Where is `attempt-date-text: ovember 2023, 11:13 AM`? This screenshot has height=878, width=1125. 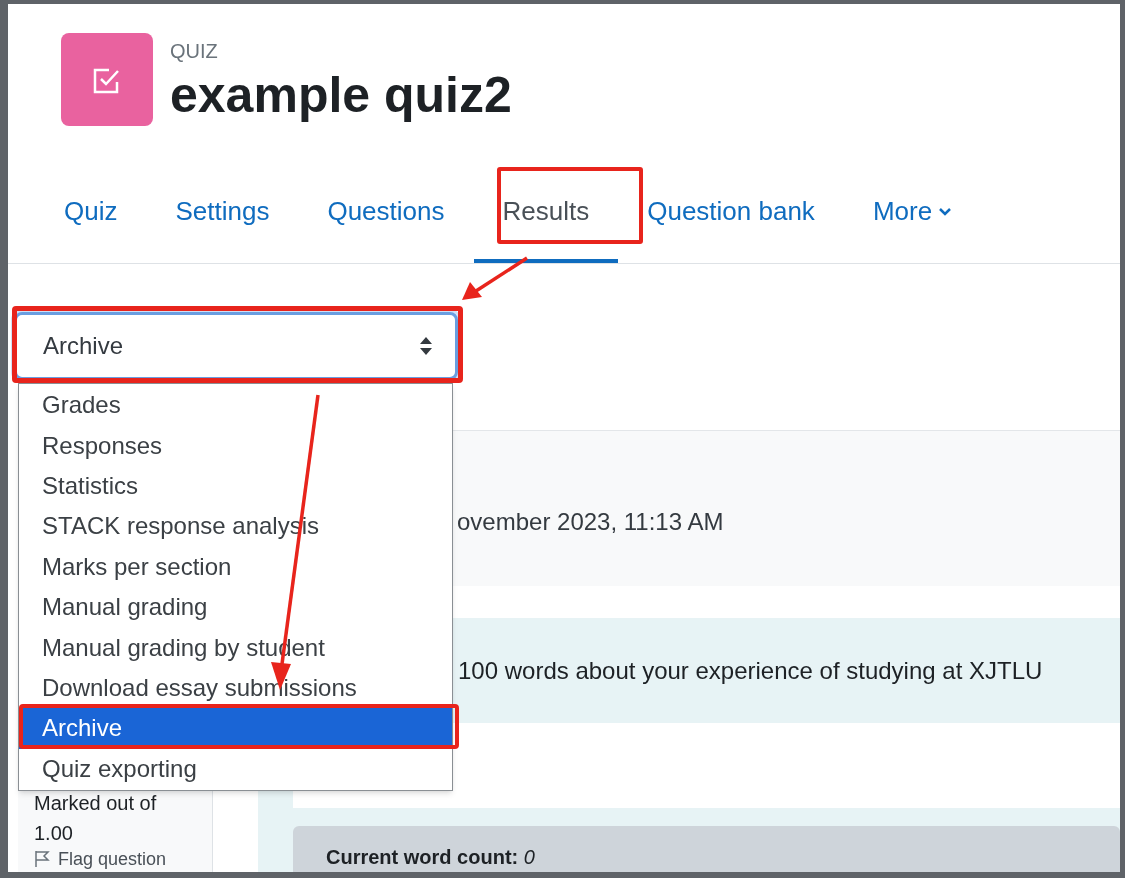 attempt-date-text: ovember 2023, 11:13 AM is located at coordinates (591, 522).